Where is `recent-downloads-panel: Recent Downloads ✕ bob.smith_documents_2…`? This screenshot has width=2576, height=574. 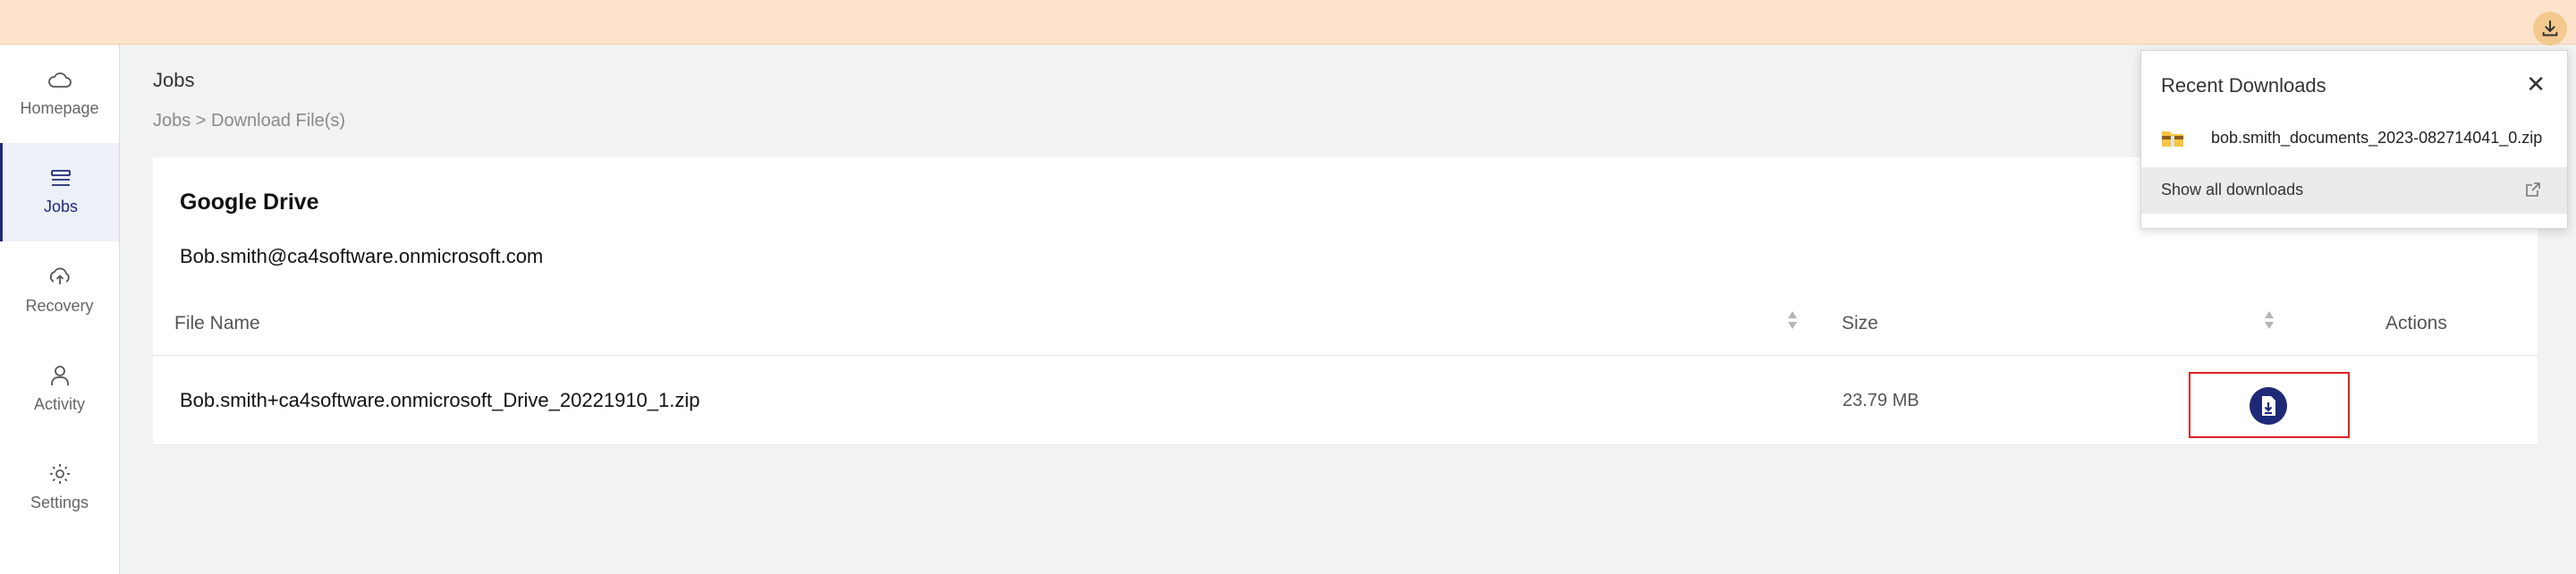
recent-downloads-panel: Recent Downloads ✕ bob.smith_documents_2… is located at coordinates (2354, 139).